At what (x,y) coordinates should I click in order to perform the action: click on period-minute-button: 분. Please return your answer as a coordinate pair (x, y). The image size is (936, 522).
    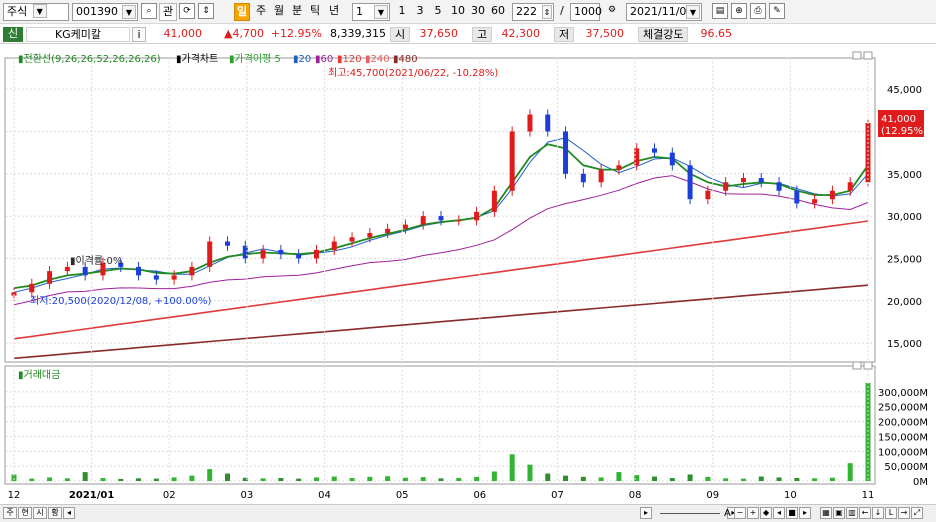
    Looking at the image, I should click on (297, 12).